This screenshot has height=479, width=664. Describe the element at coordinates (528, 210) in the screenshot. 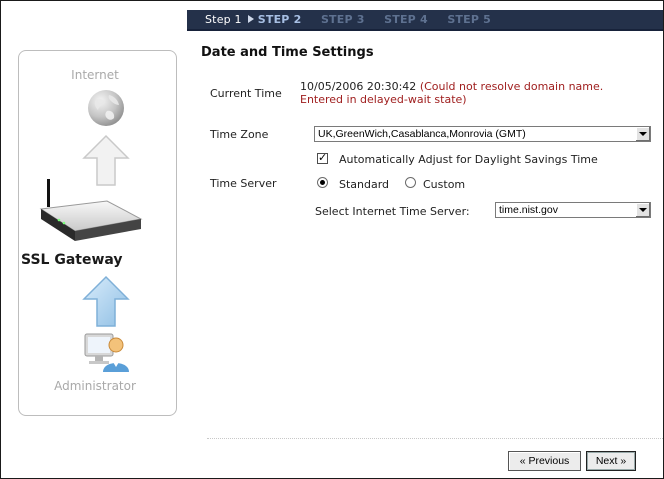

I see `internet-time-server-value: time.nist.gov` at that location.